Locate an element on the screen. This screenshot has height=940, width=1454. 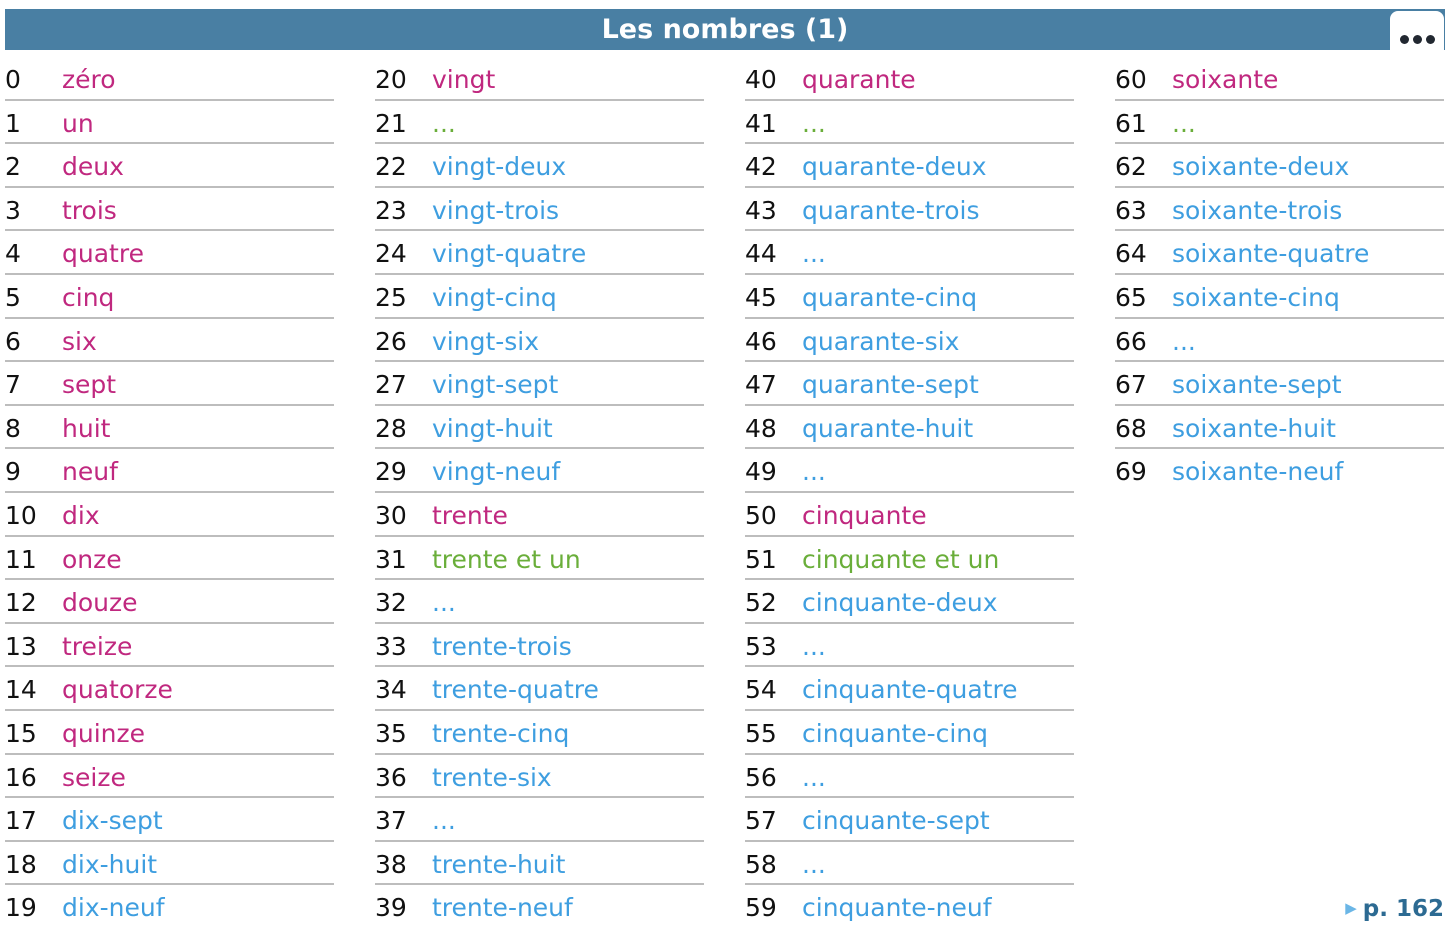
number-digits: 6 is located at coordinates (13, 341).